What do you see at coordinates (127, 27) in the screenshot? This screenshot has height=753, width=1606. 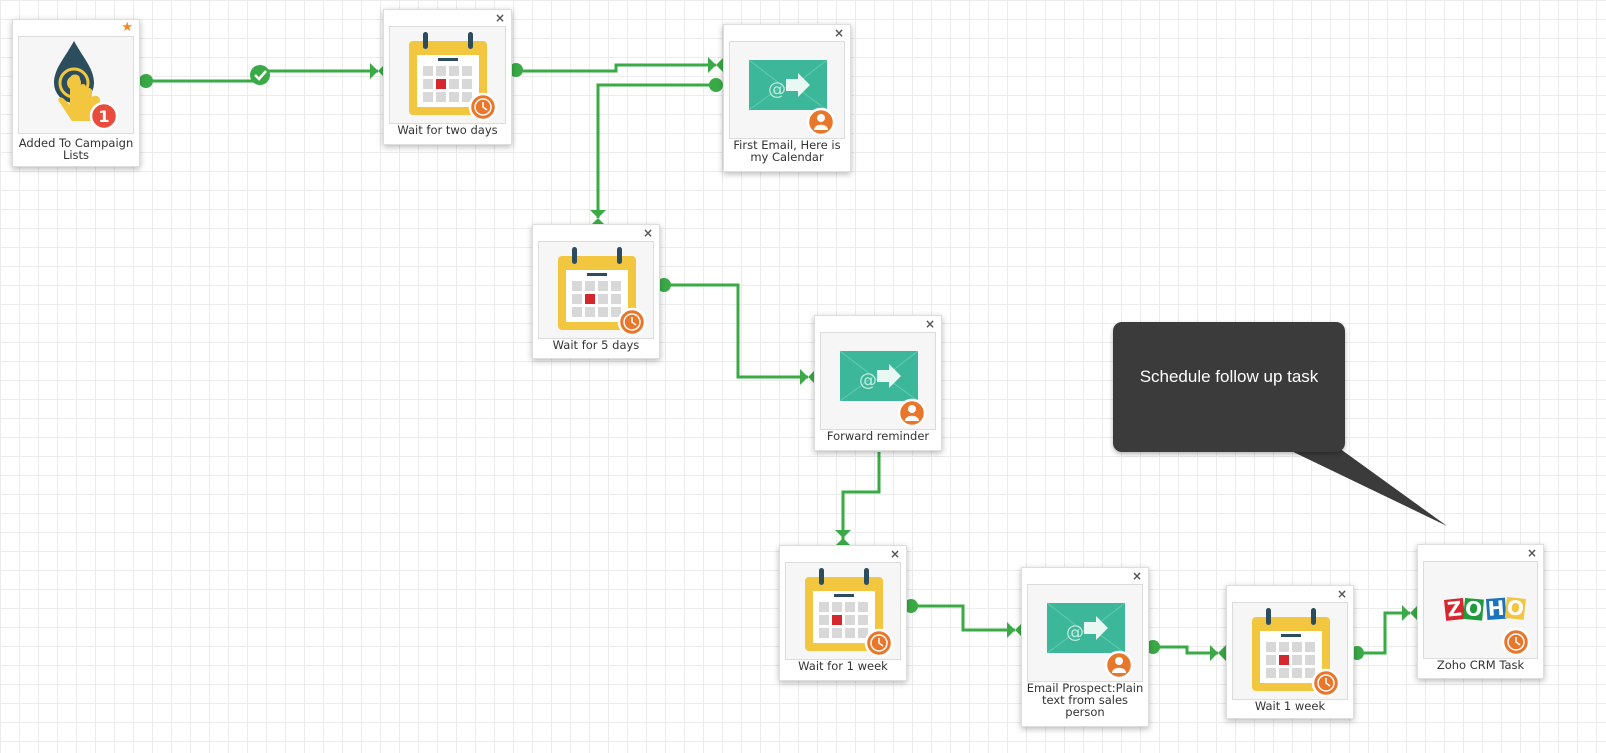 I see `star-icon: ★` at bounding box center [127, 27].